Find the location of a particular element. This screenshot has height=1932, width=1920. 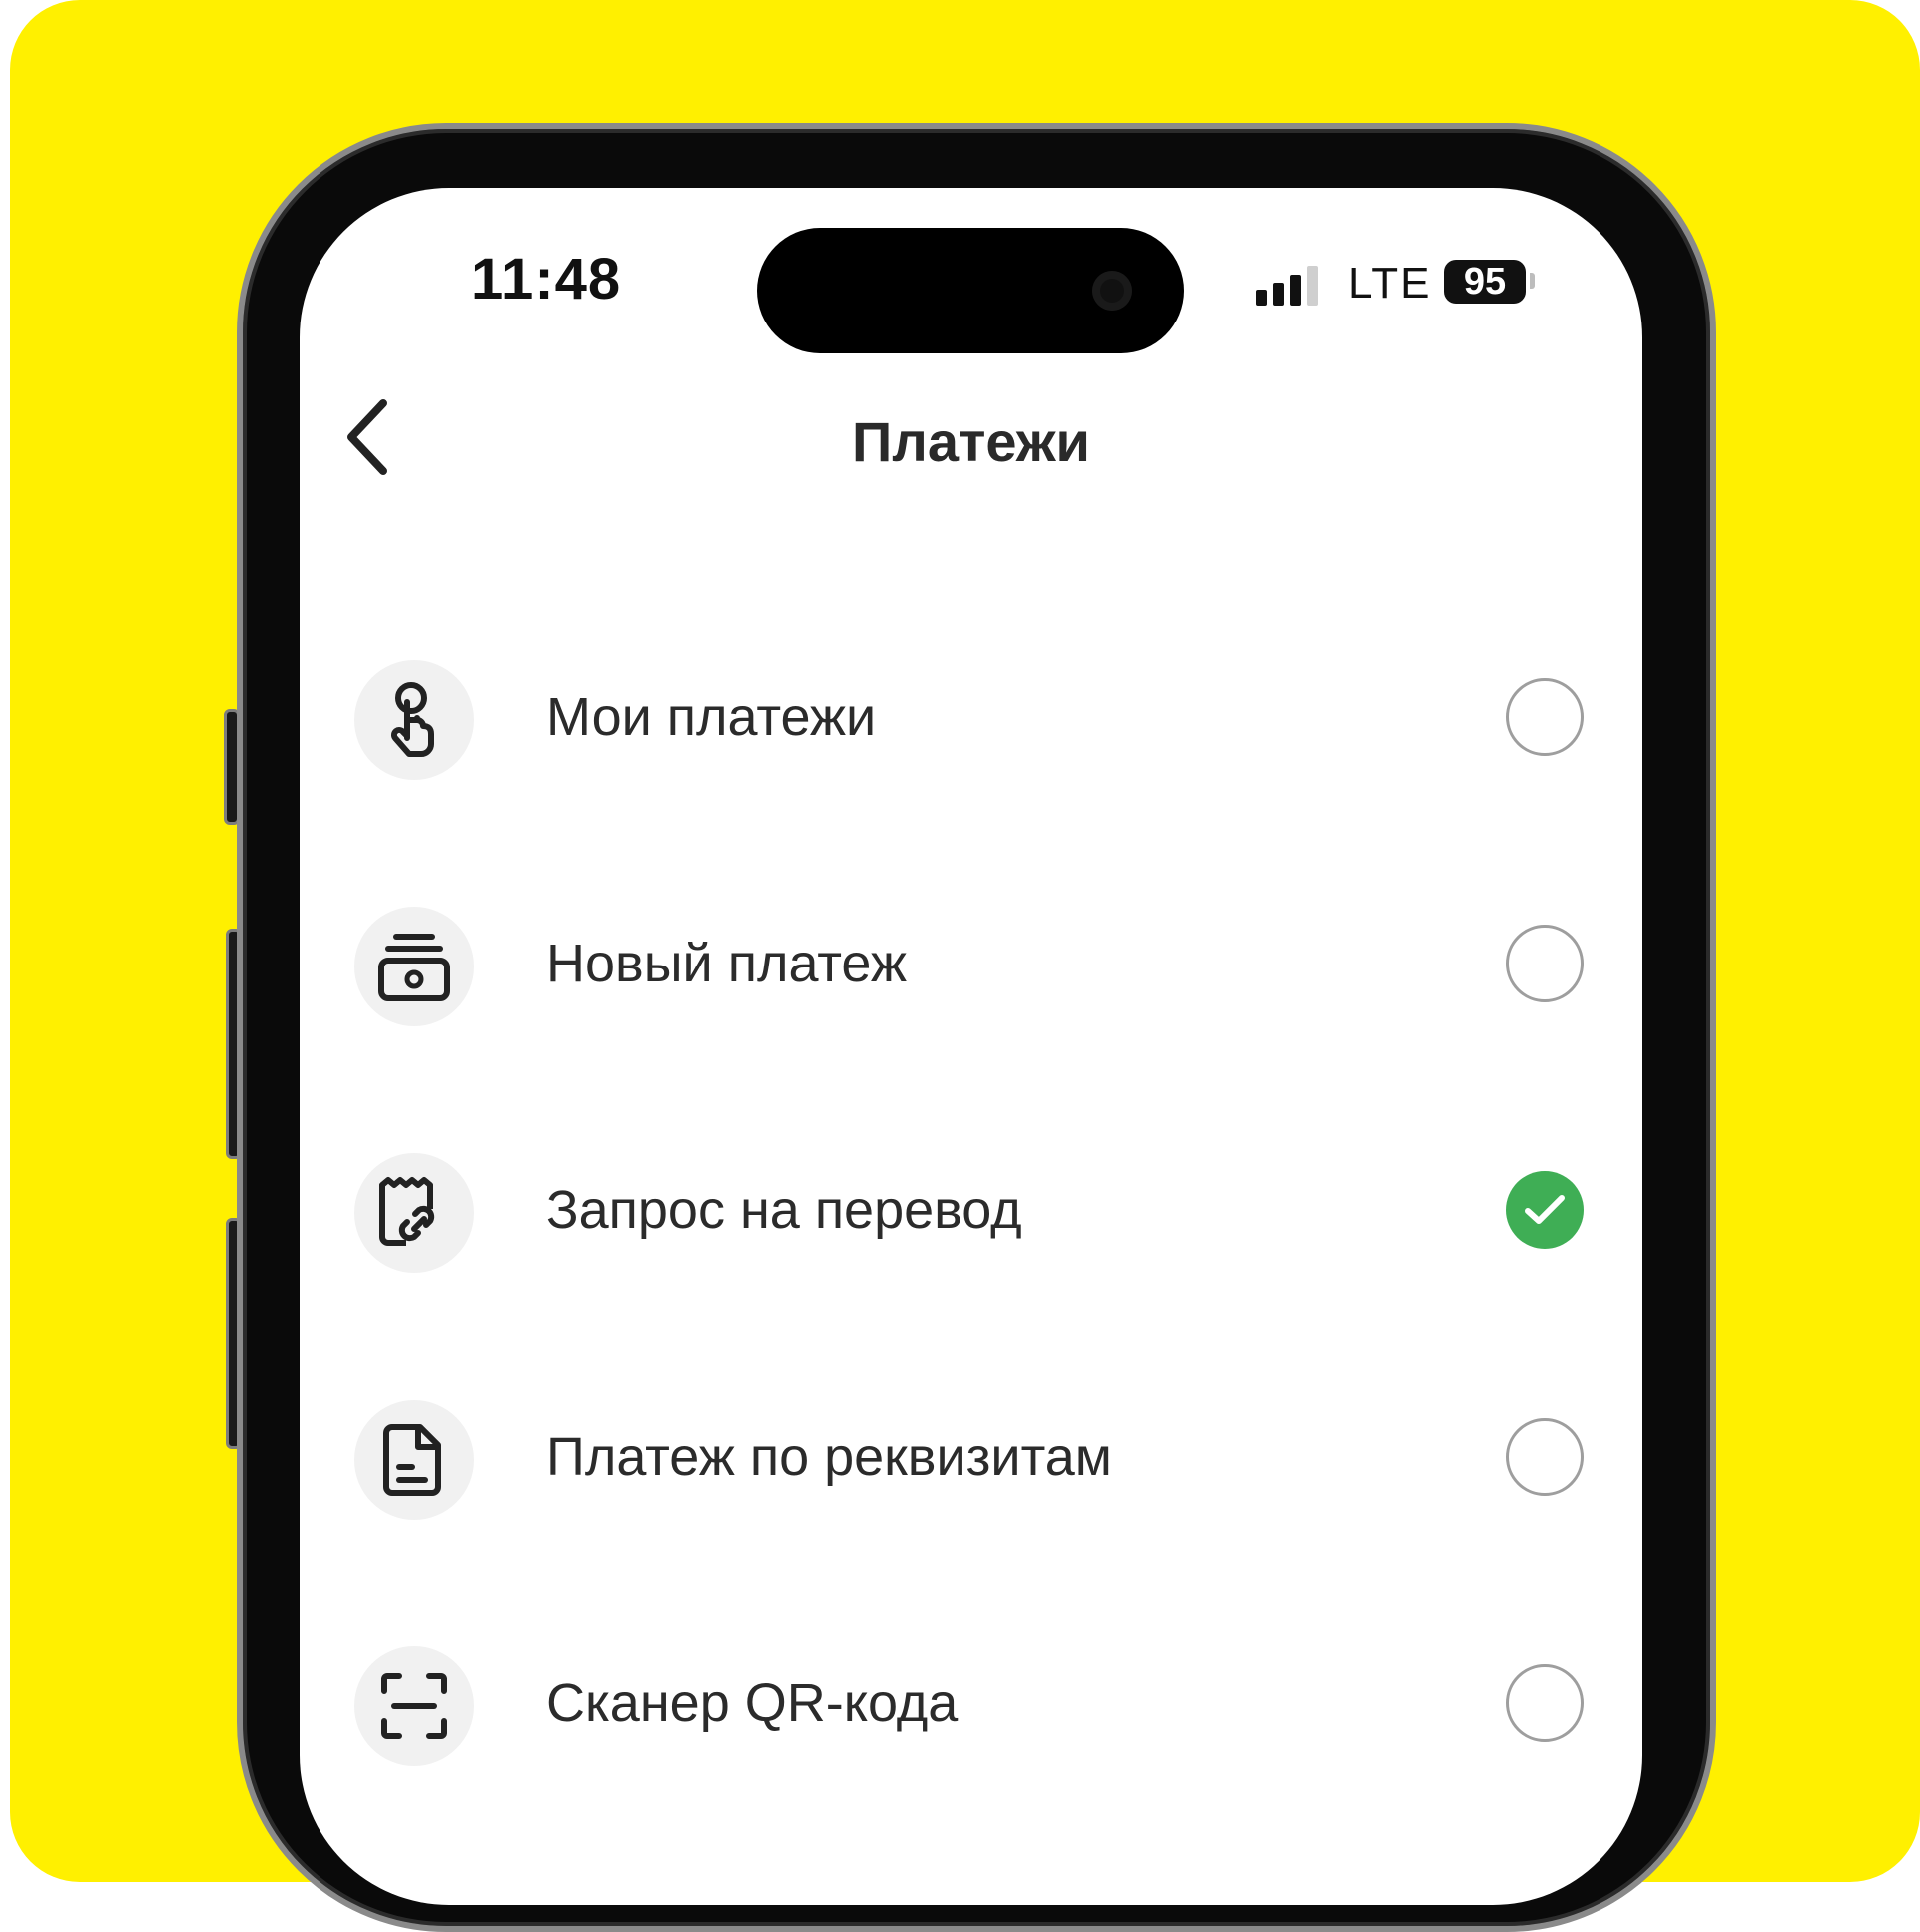

document-icon is located at coordinates (412, 1460).